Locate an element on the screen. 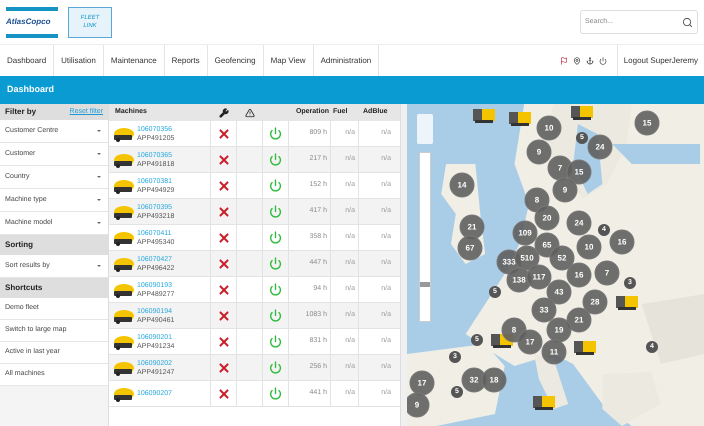 This screenshot has height=426, width=704. section-header: Shortcuts is located at coordinates (54, 288).